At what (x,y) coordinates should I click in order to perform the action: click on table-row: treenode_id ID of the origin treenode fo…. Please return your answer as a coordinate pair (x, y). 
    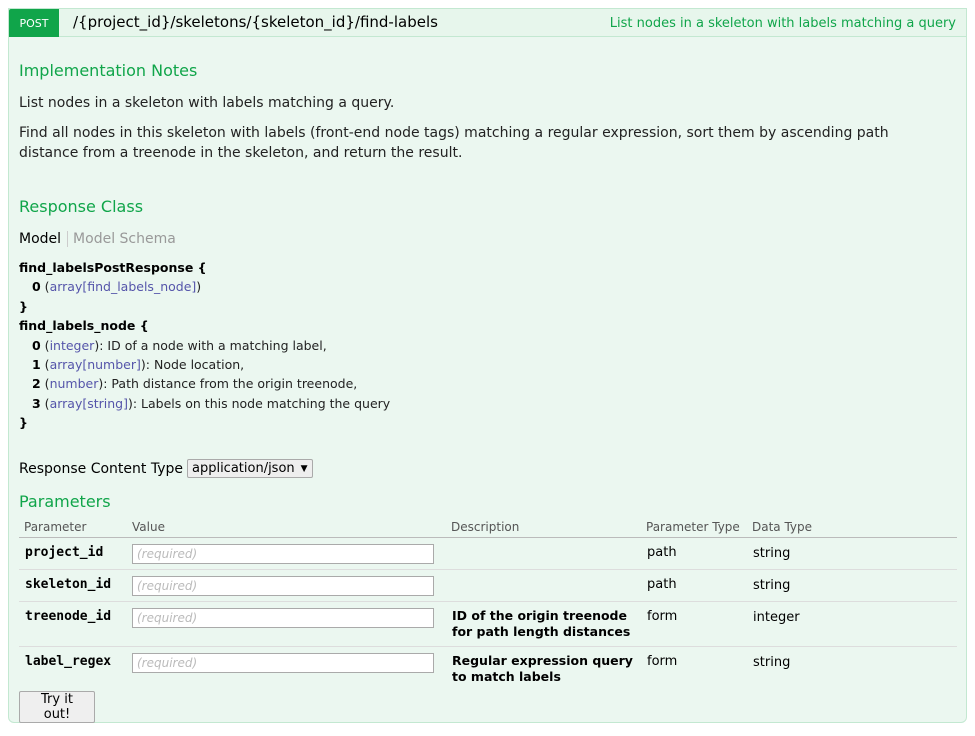
    Looking at the image, I should click on (488, 624).